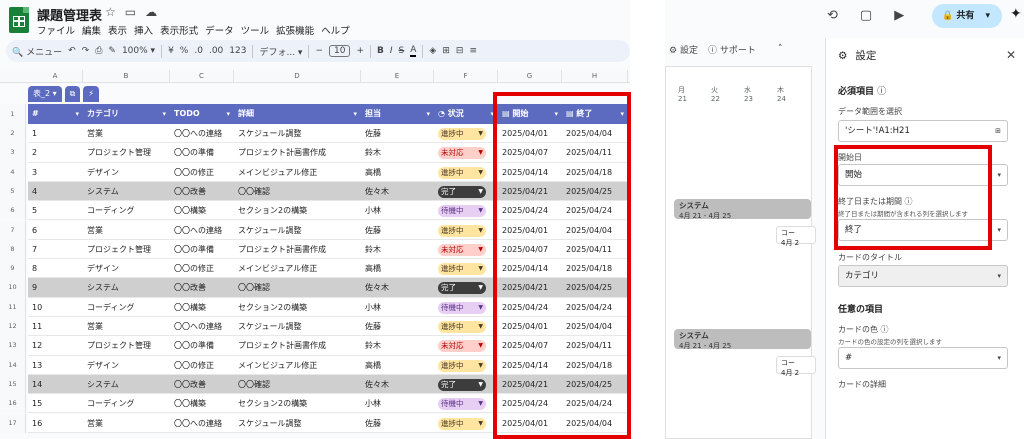  Describe the element at coordinates (13, 249) in the screenshot. I see `row-number: 8` at that location.